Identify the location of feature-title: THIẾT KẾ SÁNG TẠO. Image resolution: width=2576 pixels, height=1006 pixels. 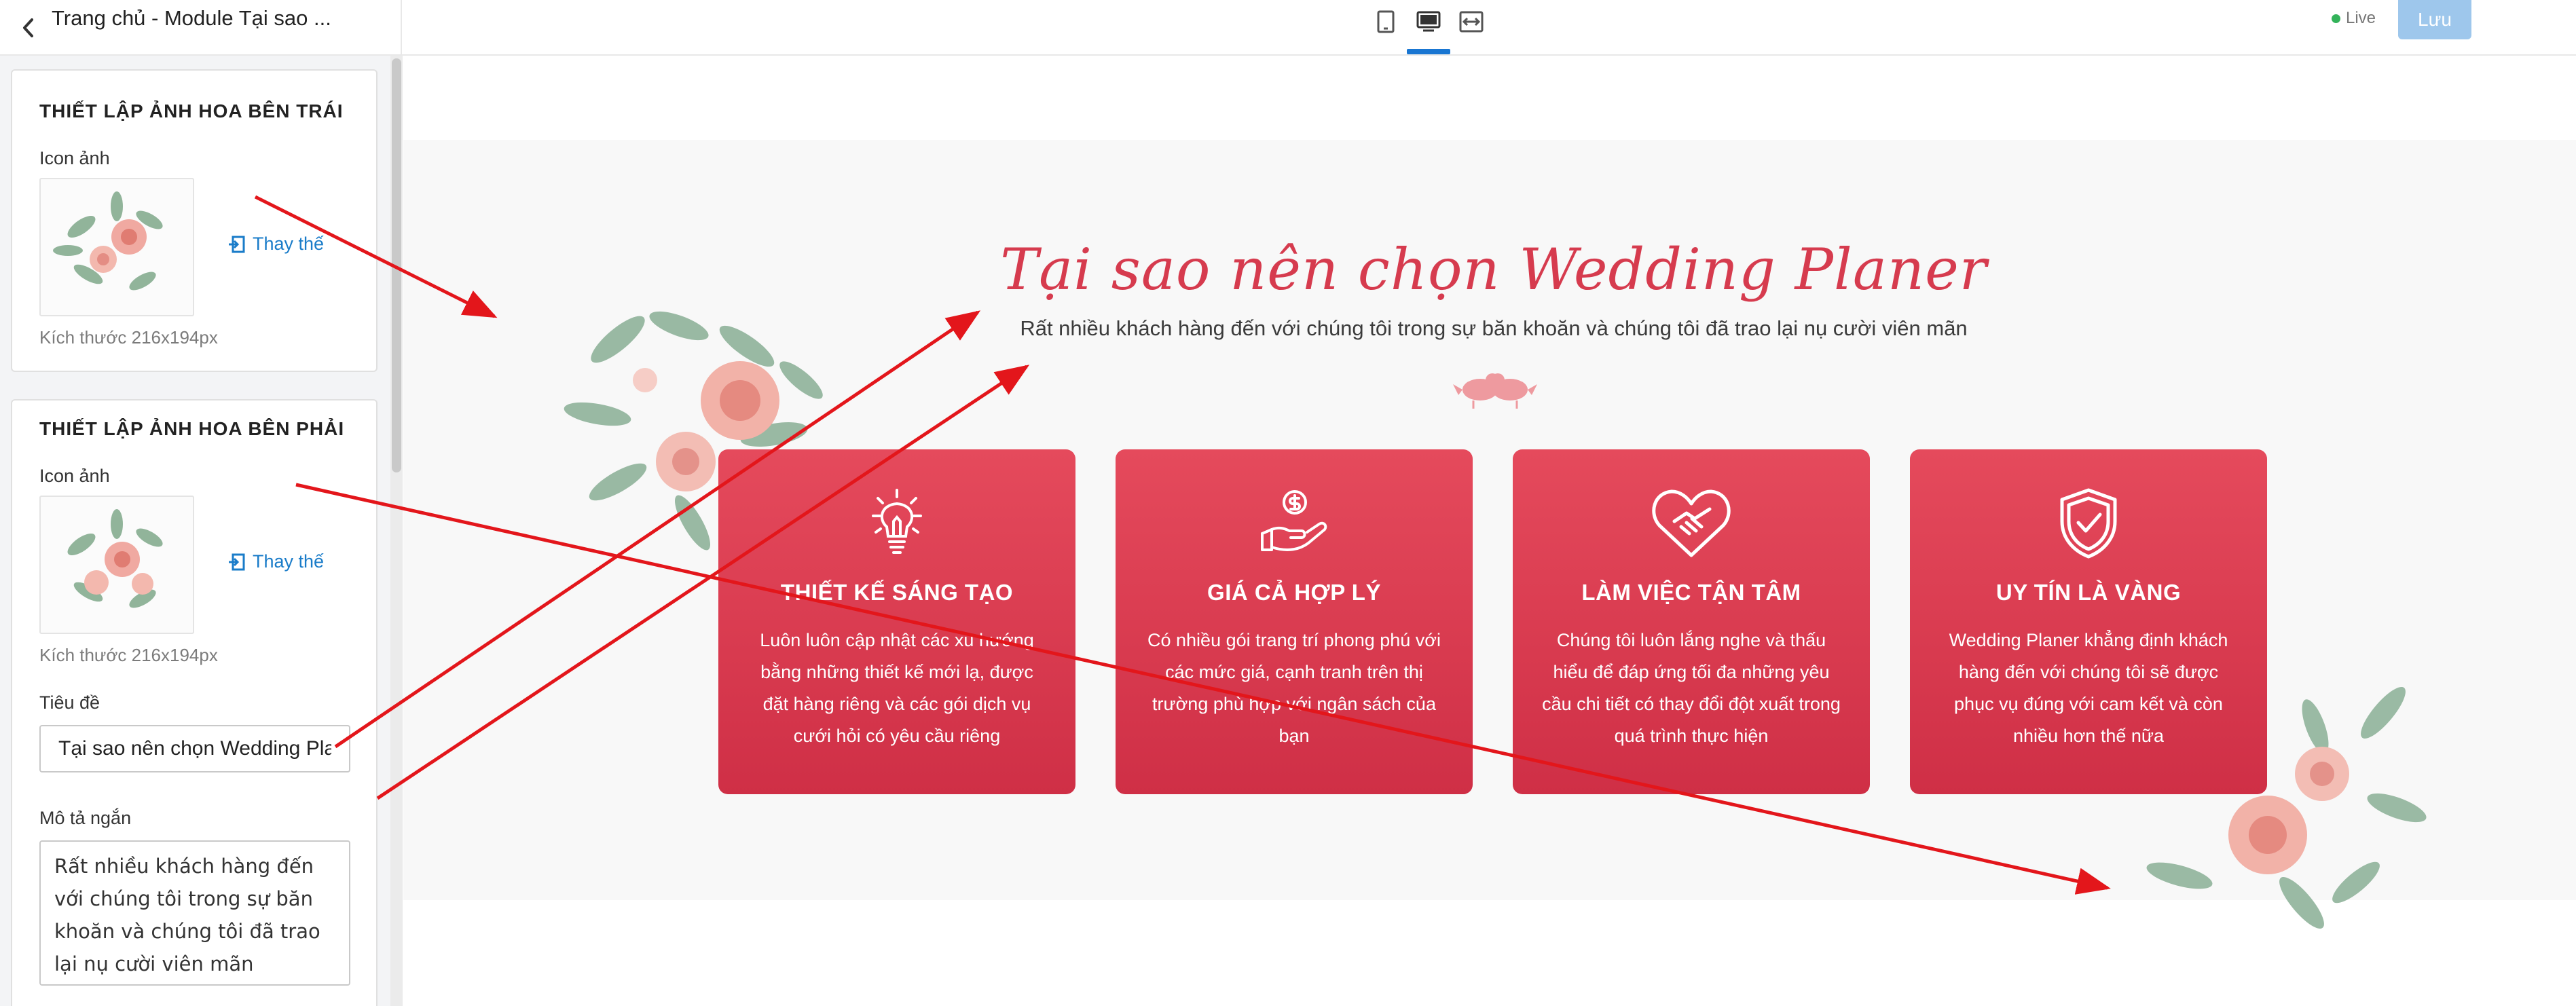
(897, 592).